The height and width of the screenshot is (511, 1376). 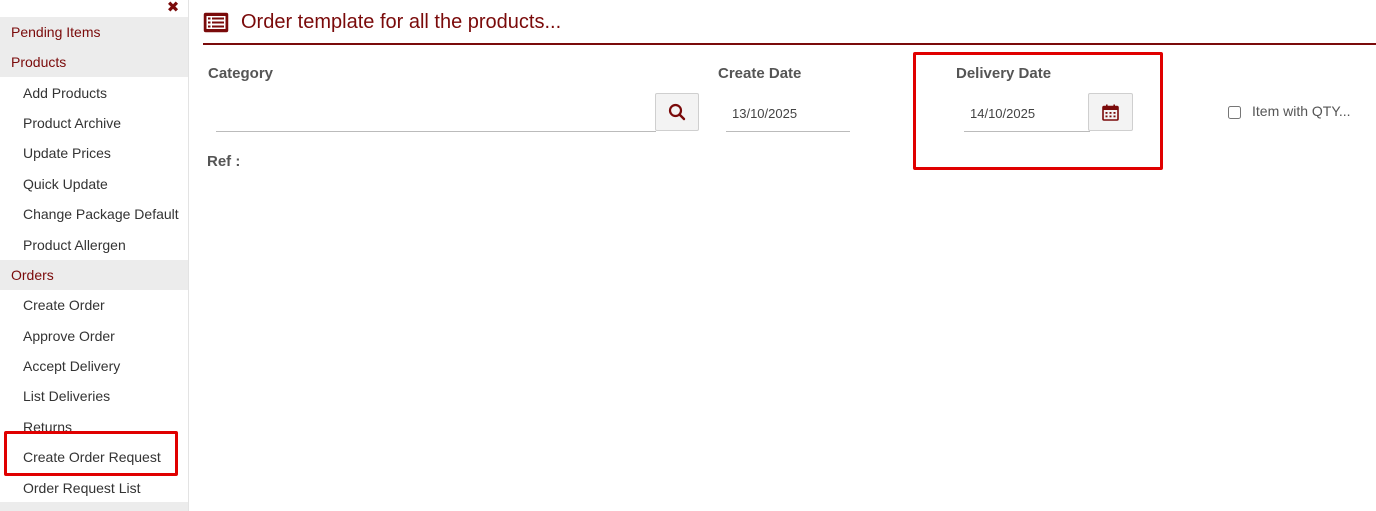 What do you see at coordinates (94, 305) in the screenshot?
I see `sidebar-item-create-order: Create Order` at bounding box center [94, 305].